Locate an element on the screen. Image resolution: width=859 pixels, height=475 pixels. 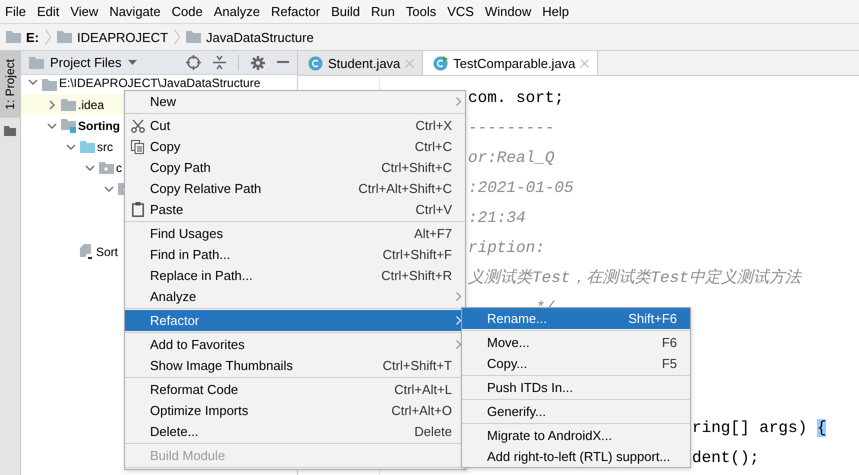
code-line: :21:34 is located at coordinates (497, 218).